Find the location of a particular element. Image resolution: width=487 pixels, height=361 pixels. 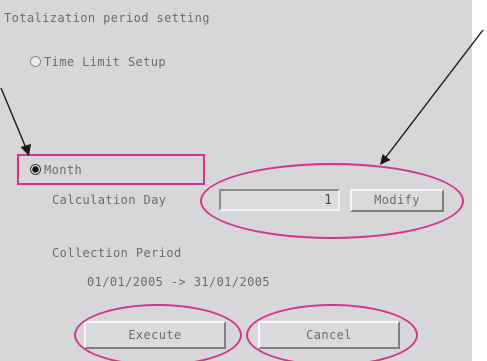

arrowhead-right-icon is located at coordinates (385, 159).